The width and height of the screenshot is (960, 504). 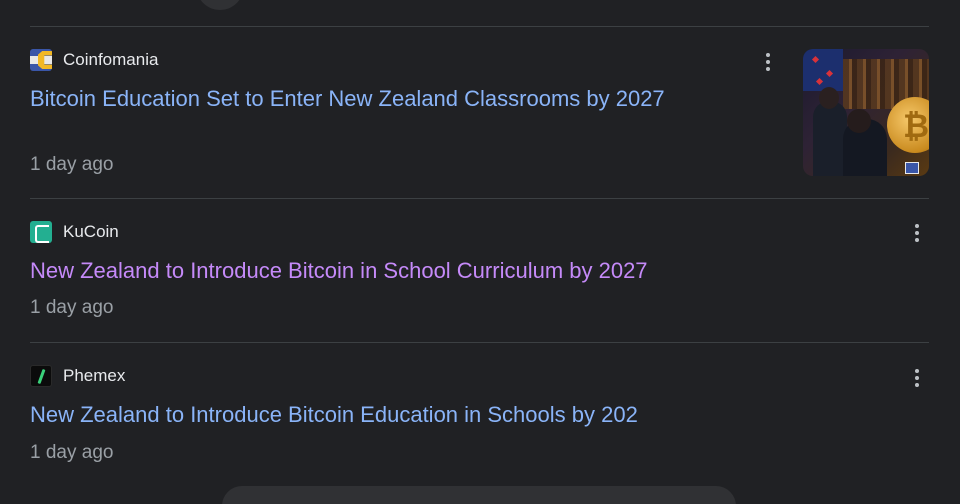 I want to click on article-source-name: KuCoin, so click(x=91, y=231).